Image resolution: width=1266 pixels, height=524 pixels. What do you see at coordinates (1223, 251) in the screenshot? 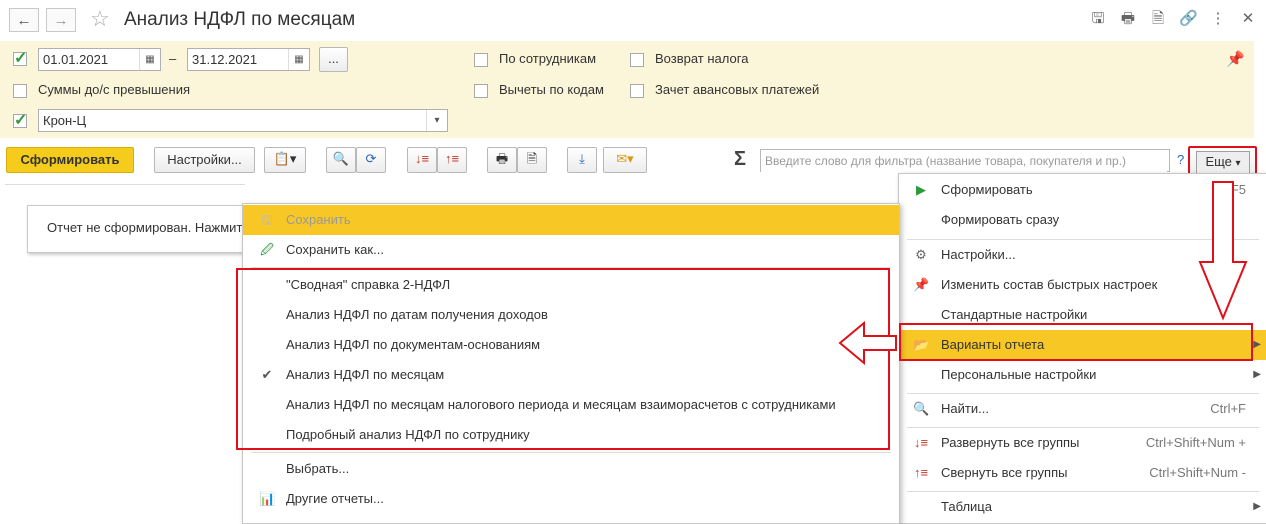
I see `annotation-arrow-down` at bounding box center [1223, 251].